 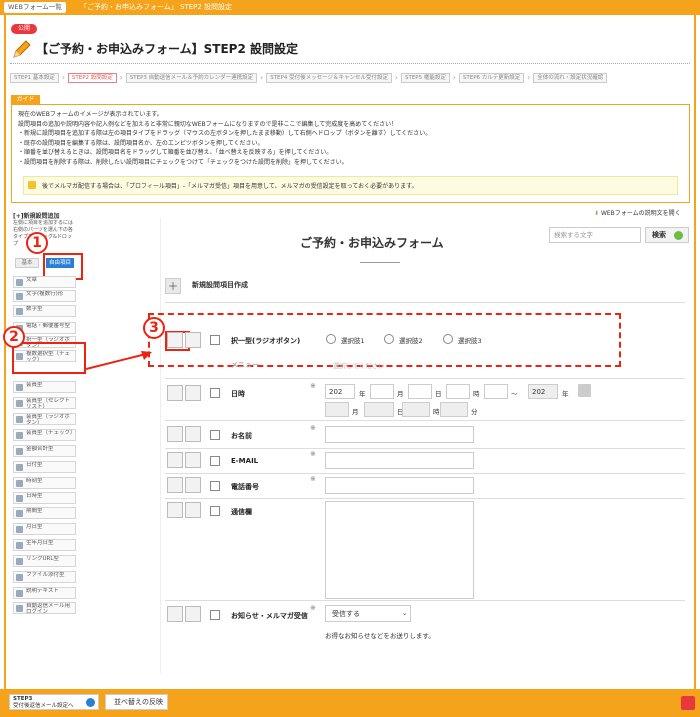 What do you see at coordinates (22, 49) in the screenshot?
I see `pencil-icon` at bounding box center [22, 49].